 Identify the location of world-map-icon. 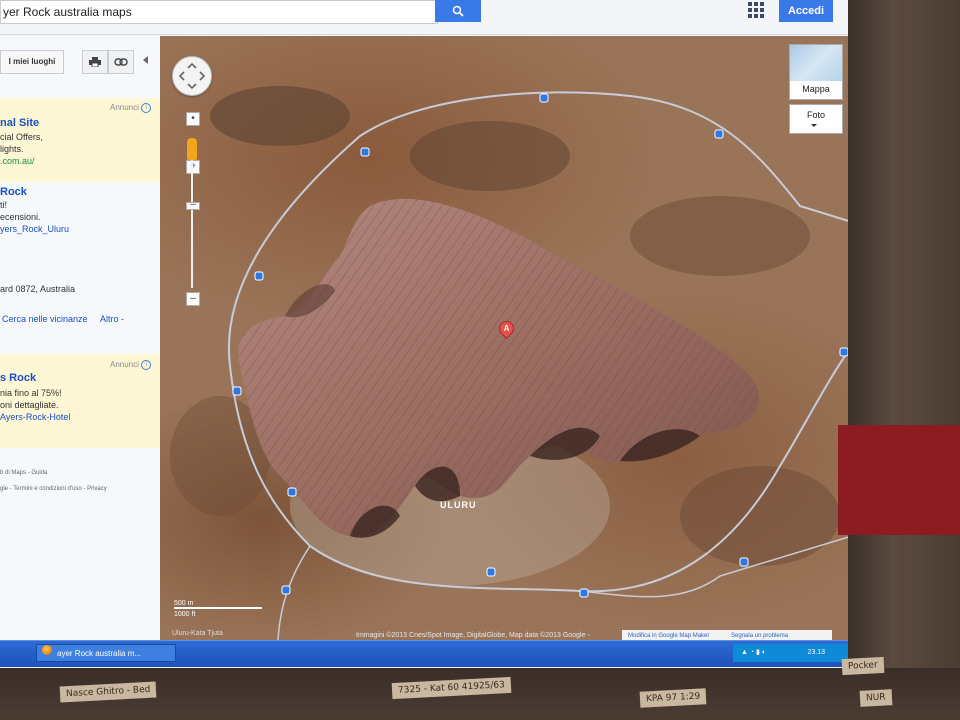
(816, 63).